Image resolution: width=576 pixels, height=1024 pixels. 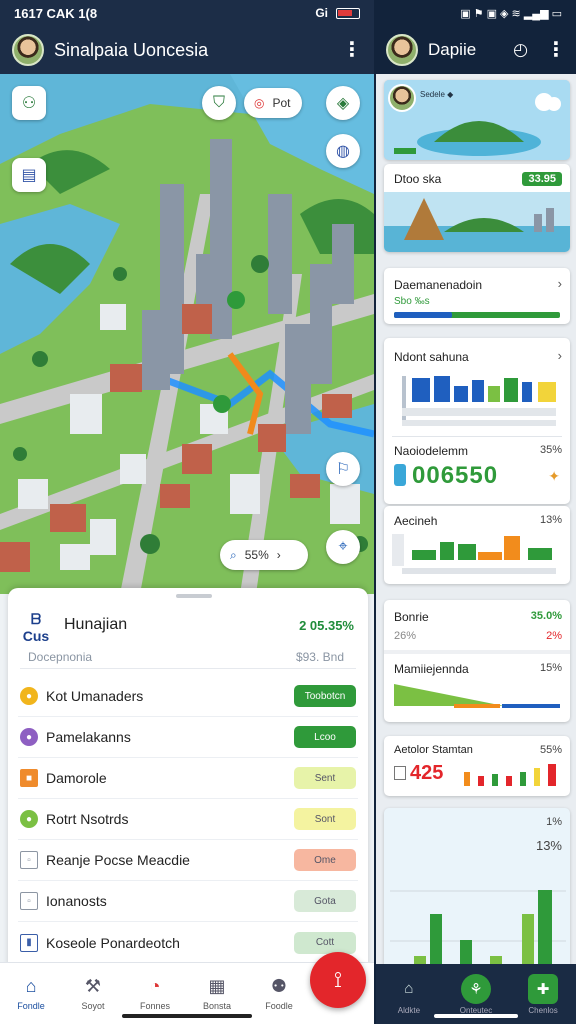 What do you see at coordinates (31, 1006) in the screenshot?
I see `tab-label: Fondle` at bounding box center [31, 1006].